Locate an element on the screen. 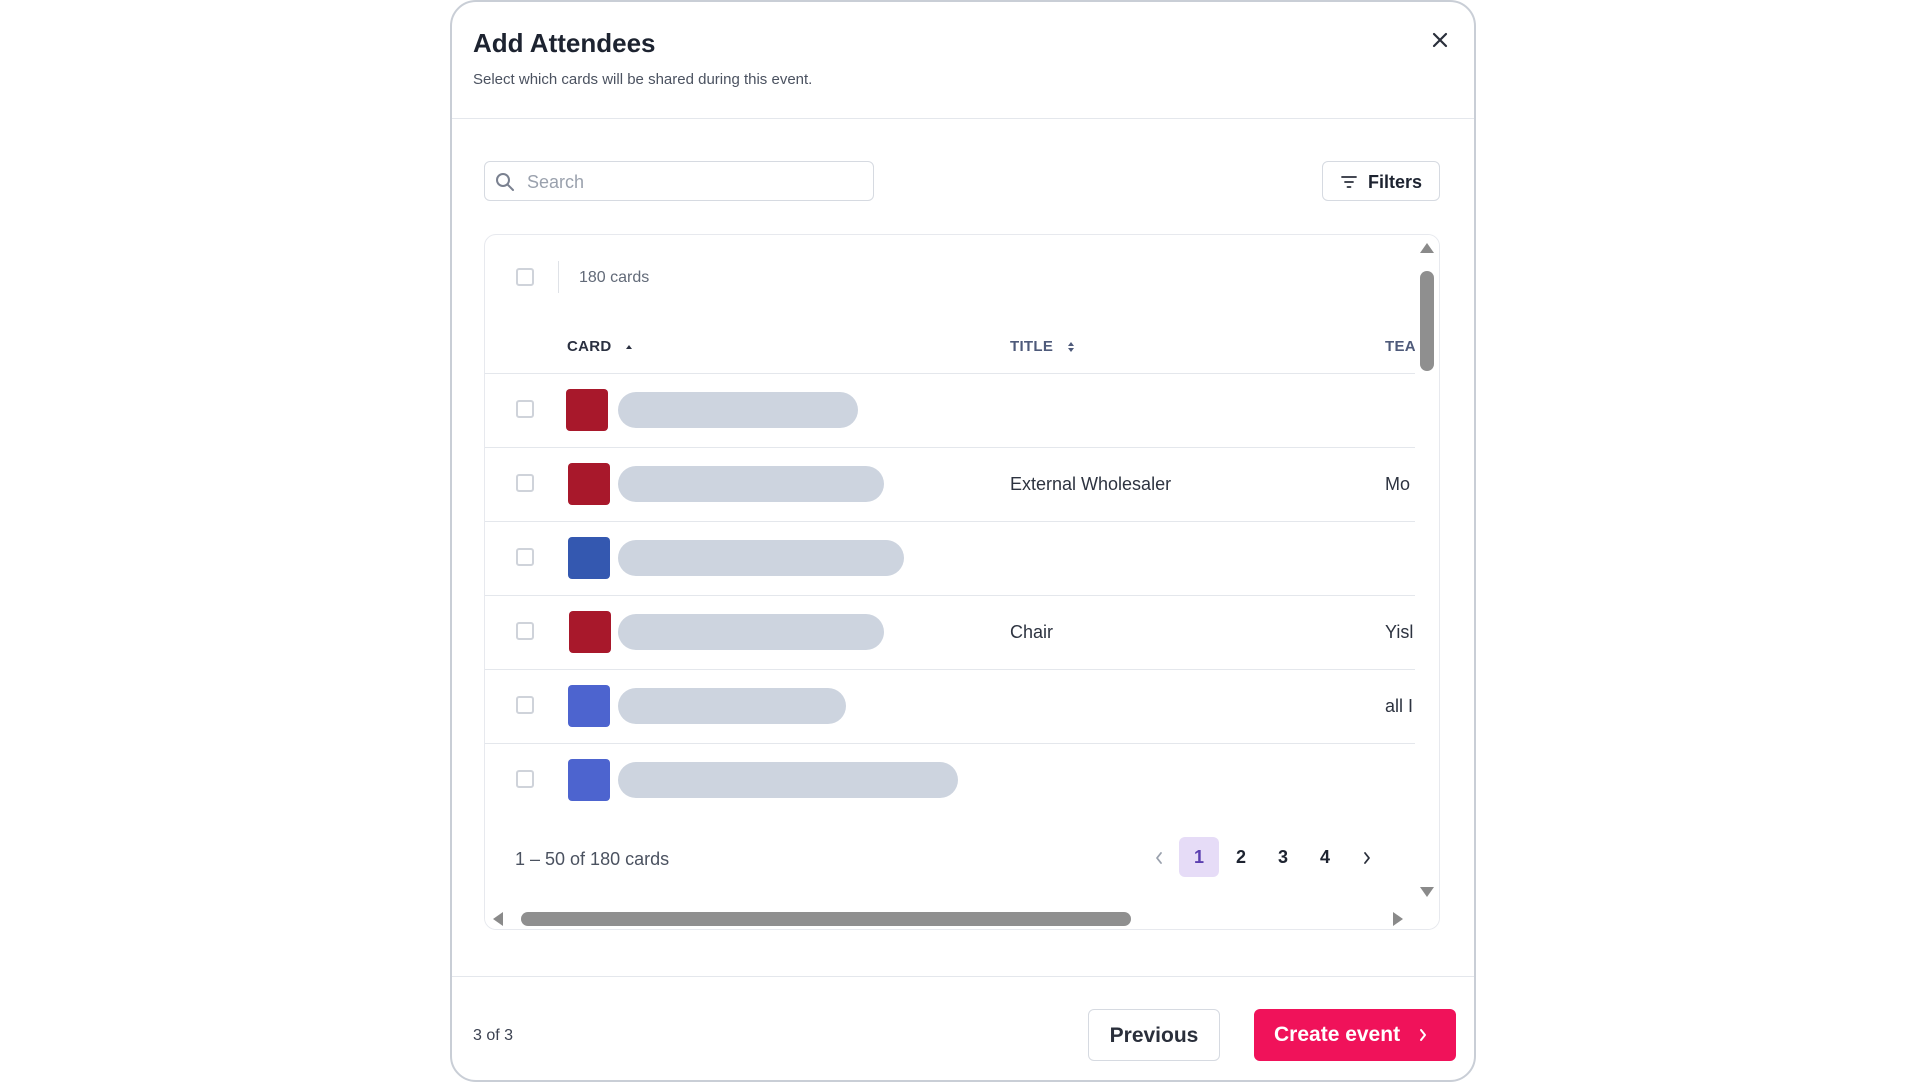 This screenshot has width=1920, height=1082. sort-icon is located at coordinates (1070, 347).